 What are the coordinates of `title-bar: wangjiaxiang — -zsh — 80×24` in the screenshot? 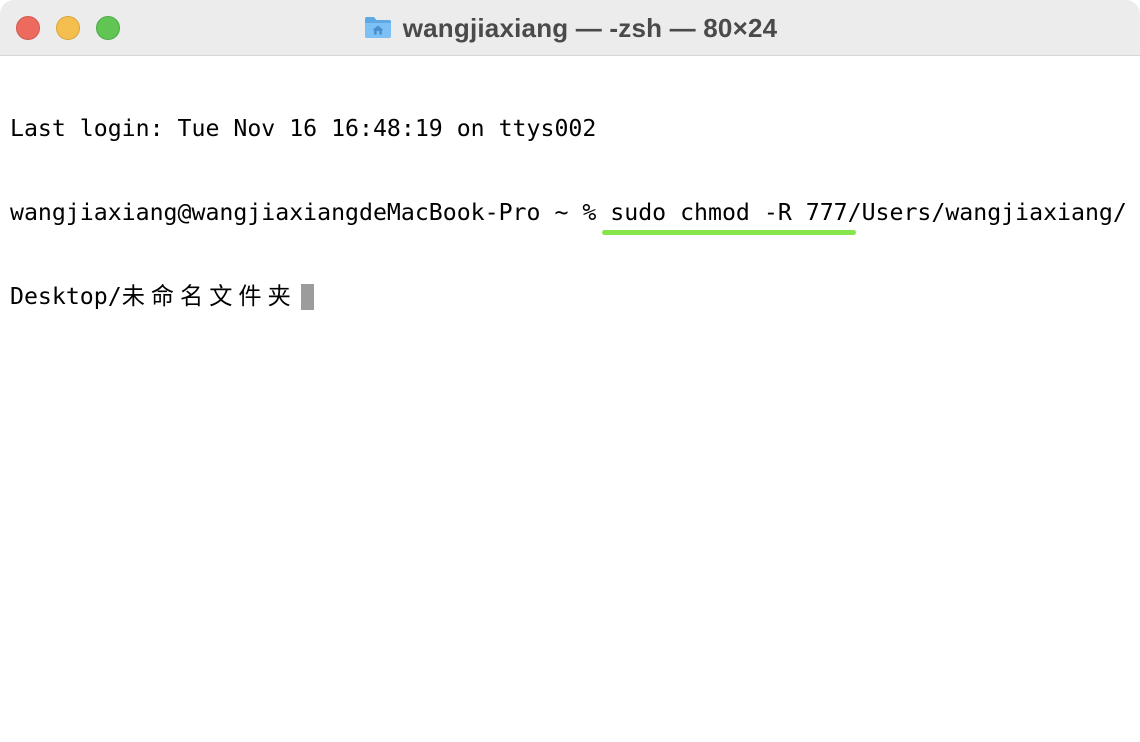 It's located at (570, 28).